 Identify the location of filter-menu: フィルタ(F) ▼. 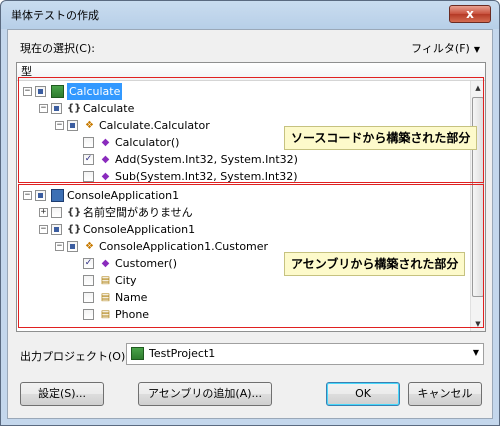
(445, 48).